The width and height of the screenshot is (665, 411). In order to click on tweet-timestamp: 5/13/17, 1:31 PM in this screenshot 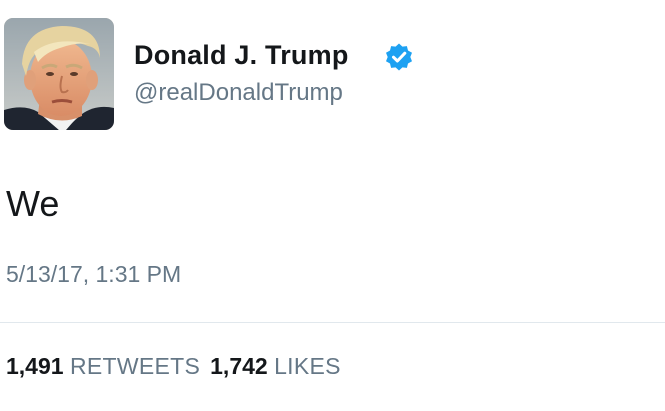, I will do `click(93, 274)`.